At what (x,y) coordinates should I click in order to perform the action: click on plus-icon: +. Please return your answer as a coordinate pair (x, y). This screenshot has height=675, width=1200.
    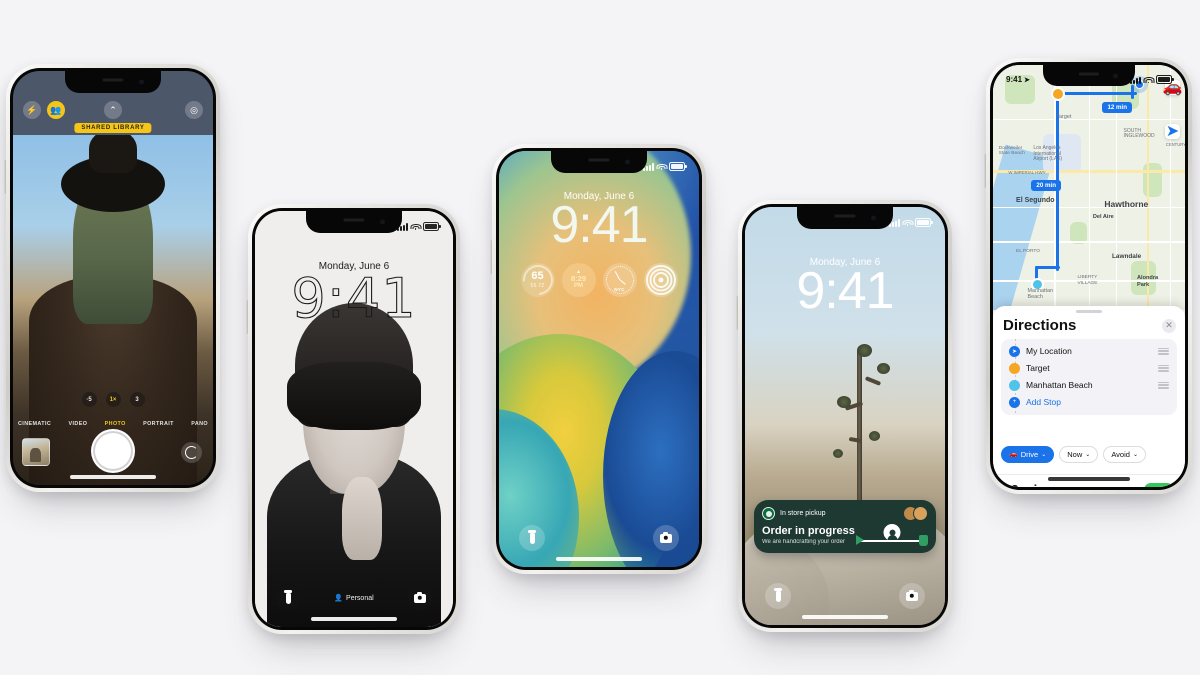
    Looking at the image, I should click on (1014, 402).